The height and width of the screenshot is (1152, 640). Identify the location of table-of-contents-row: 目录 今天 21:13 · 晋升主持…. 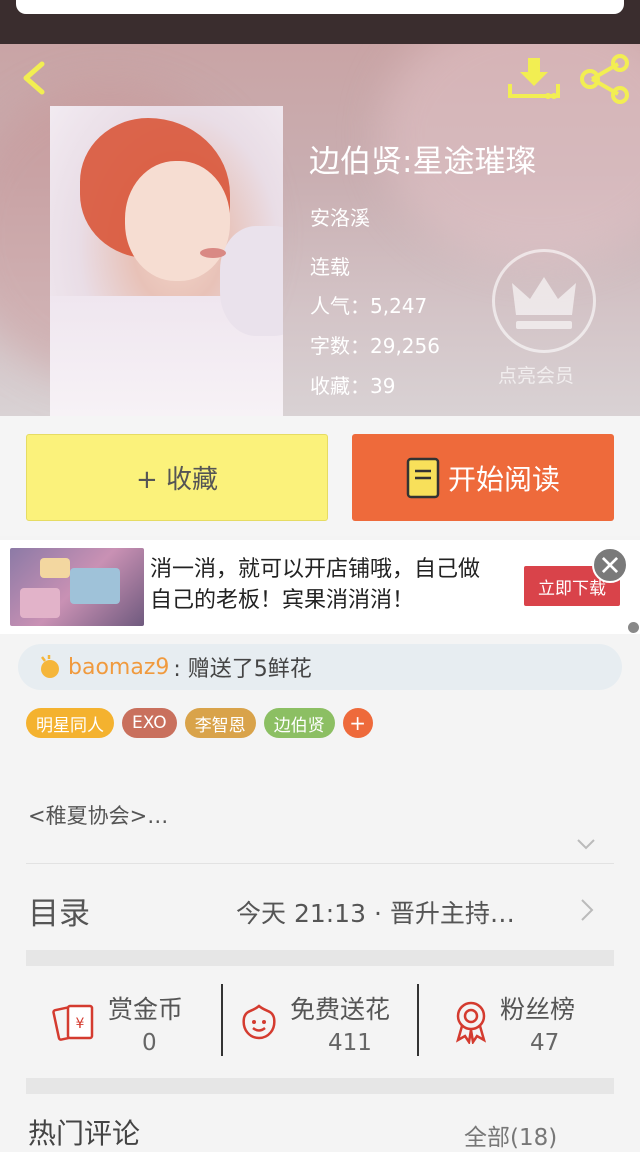
(320, 908).